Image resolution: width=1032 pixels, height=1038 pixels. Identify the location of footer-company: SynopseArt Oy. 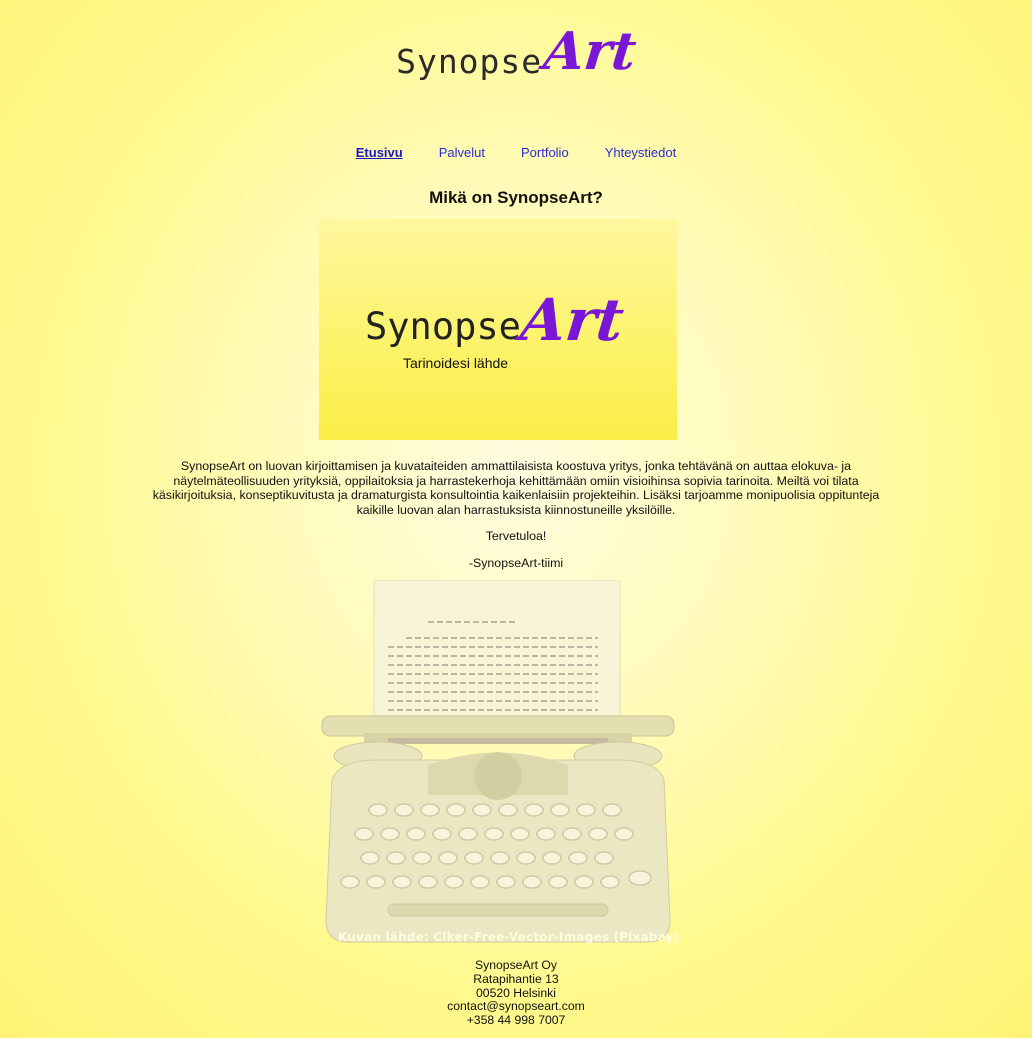
(516, 965).